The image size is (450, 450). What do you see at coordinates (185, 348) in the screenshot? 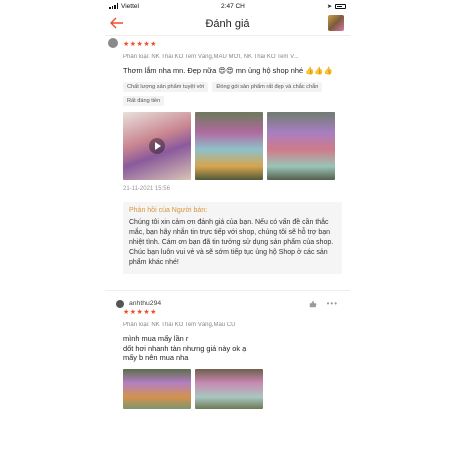
I see `comment-line: dốt hơi nhanh tàn nhưng giá này ok ạ` at bounding box center [185, 348].